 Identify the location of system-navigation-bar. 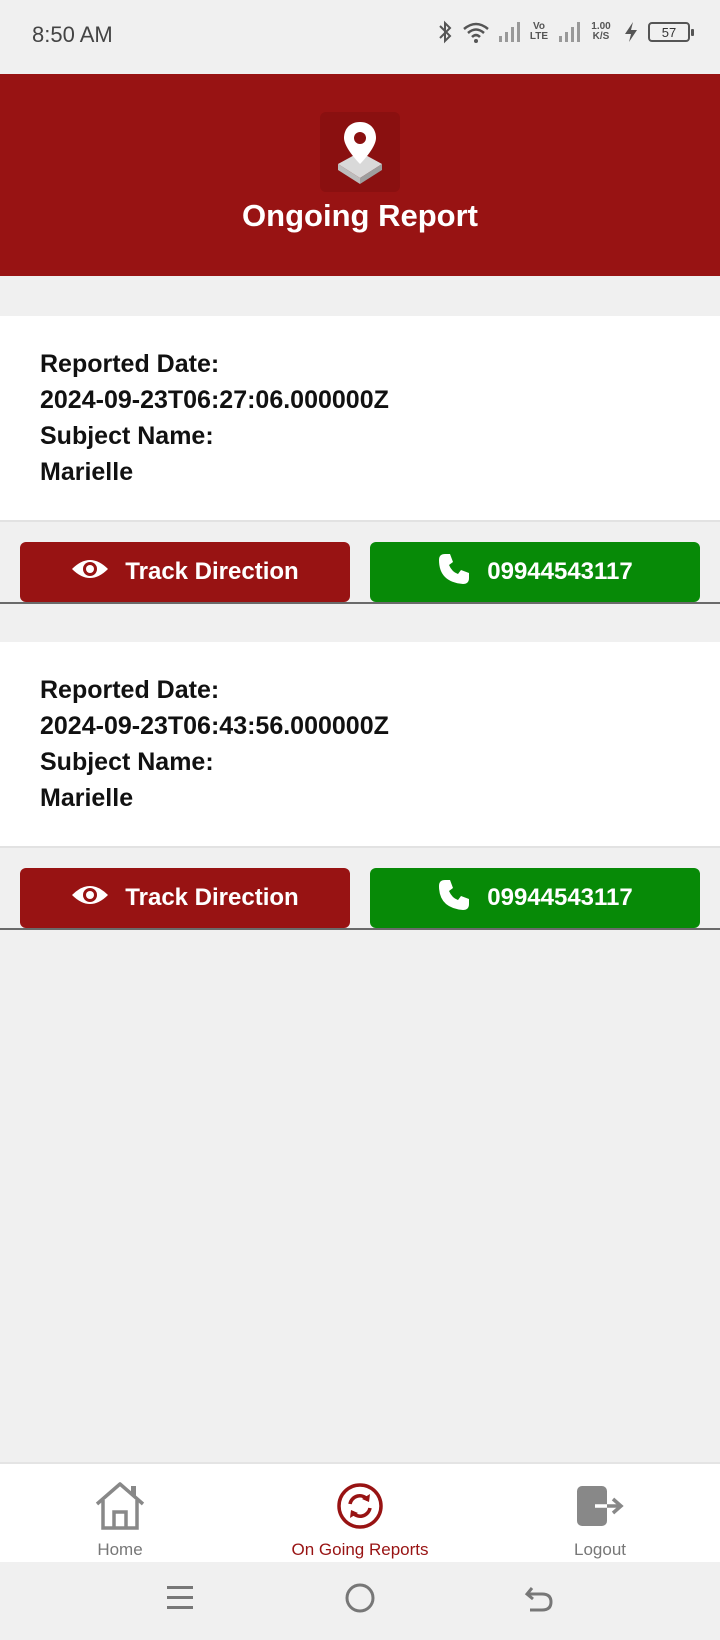
(360, 1601).